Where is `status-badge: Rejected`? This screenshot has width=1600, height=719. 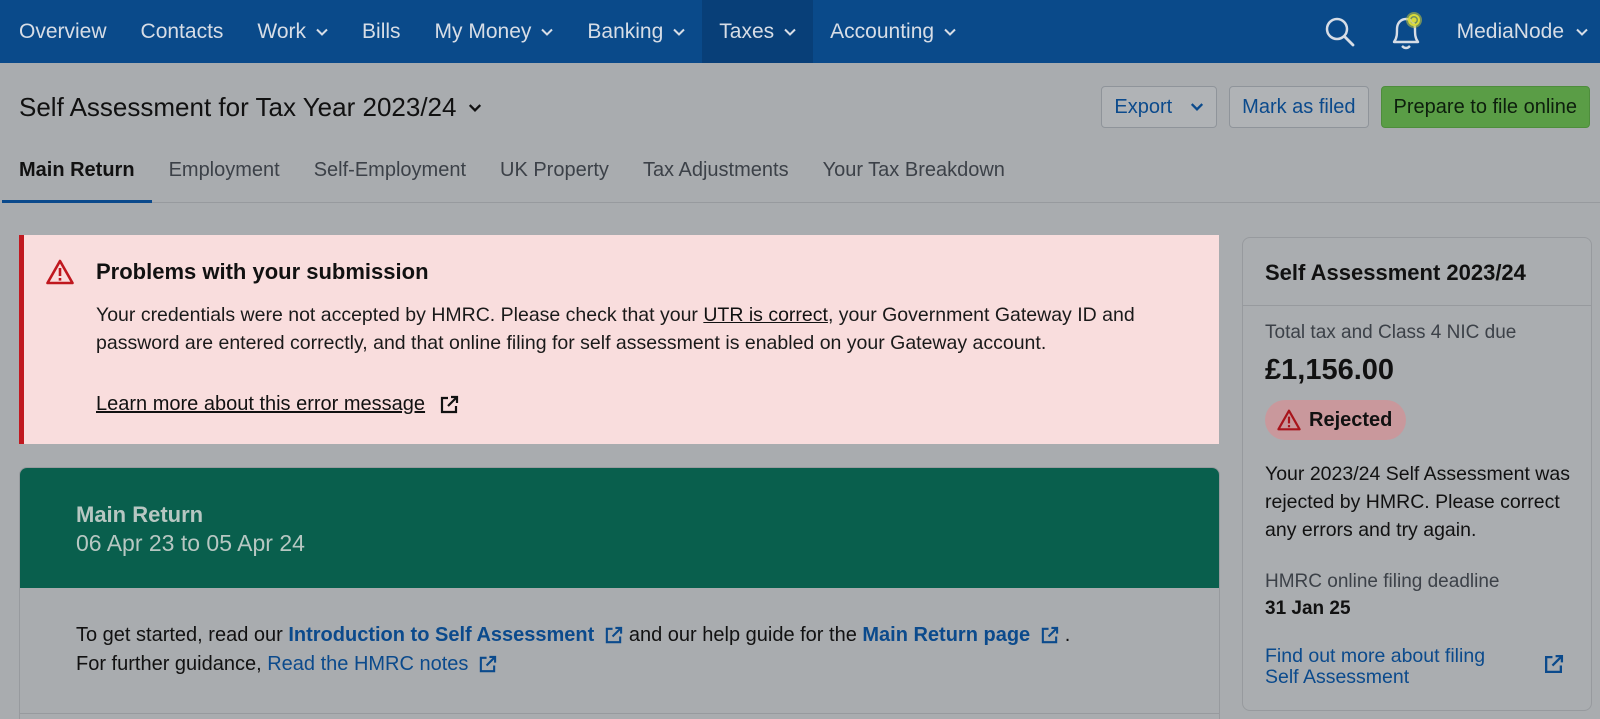 status-badge: Rejected is located at coordinates (1336, 420).